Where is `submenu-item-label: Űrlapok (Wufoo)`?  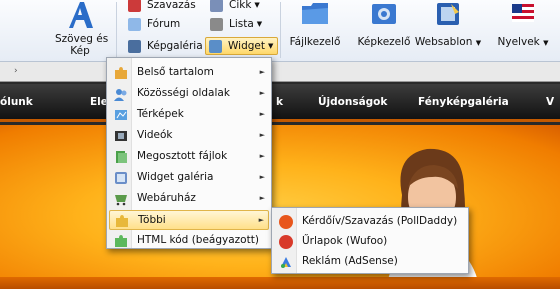 submenu-item-label: Űrlapok (Wufoo) is located at coordinates (345, 241).